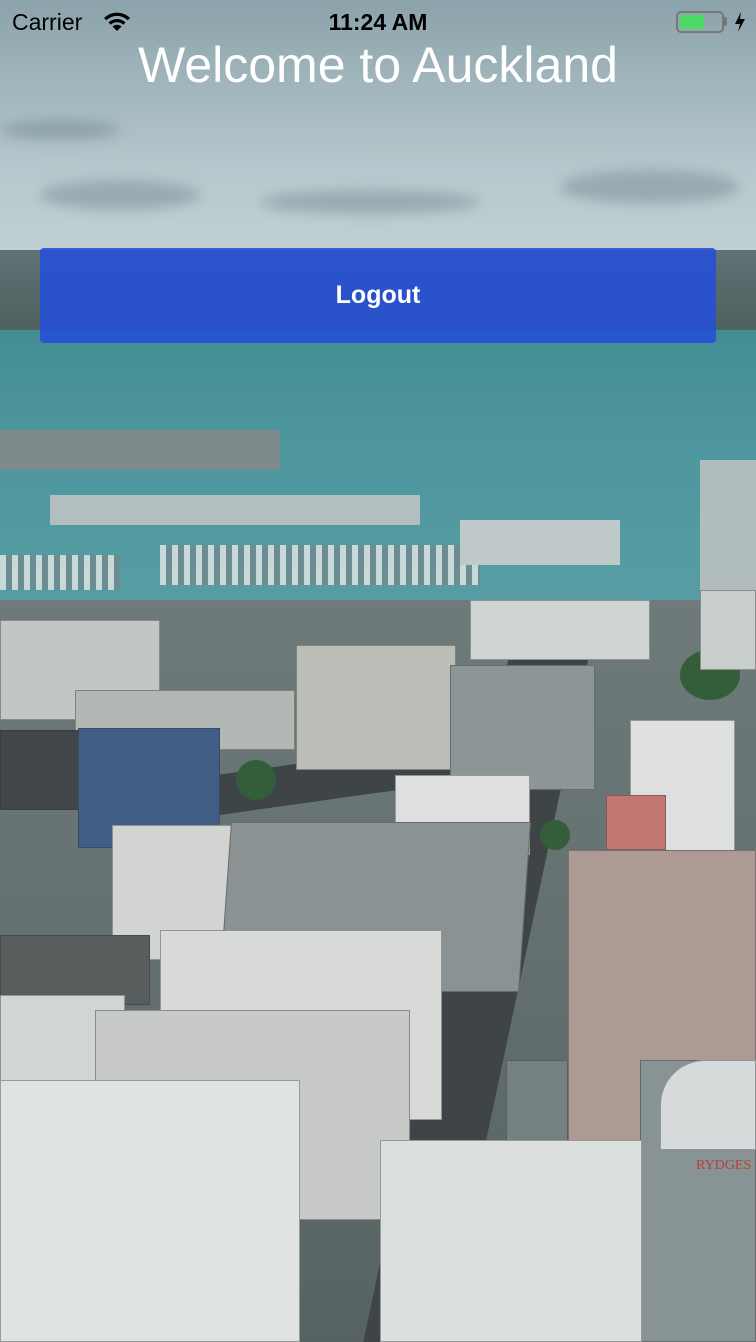 This screenshot has width=756, height=1342. What do you see at coordinates (740, 22) in the screenshot?
I see `charging-bolt-icon` at bounding box center [740, 22].